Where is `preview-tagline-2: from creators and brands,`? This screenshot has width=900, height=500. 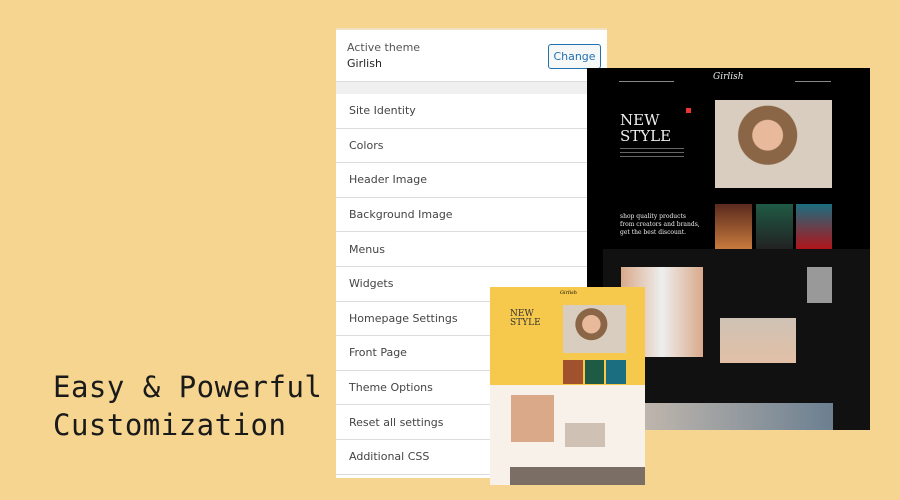
preview-tagline-2: from creators and brands, is located at coordinates (660, 224).